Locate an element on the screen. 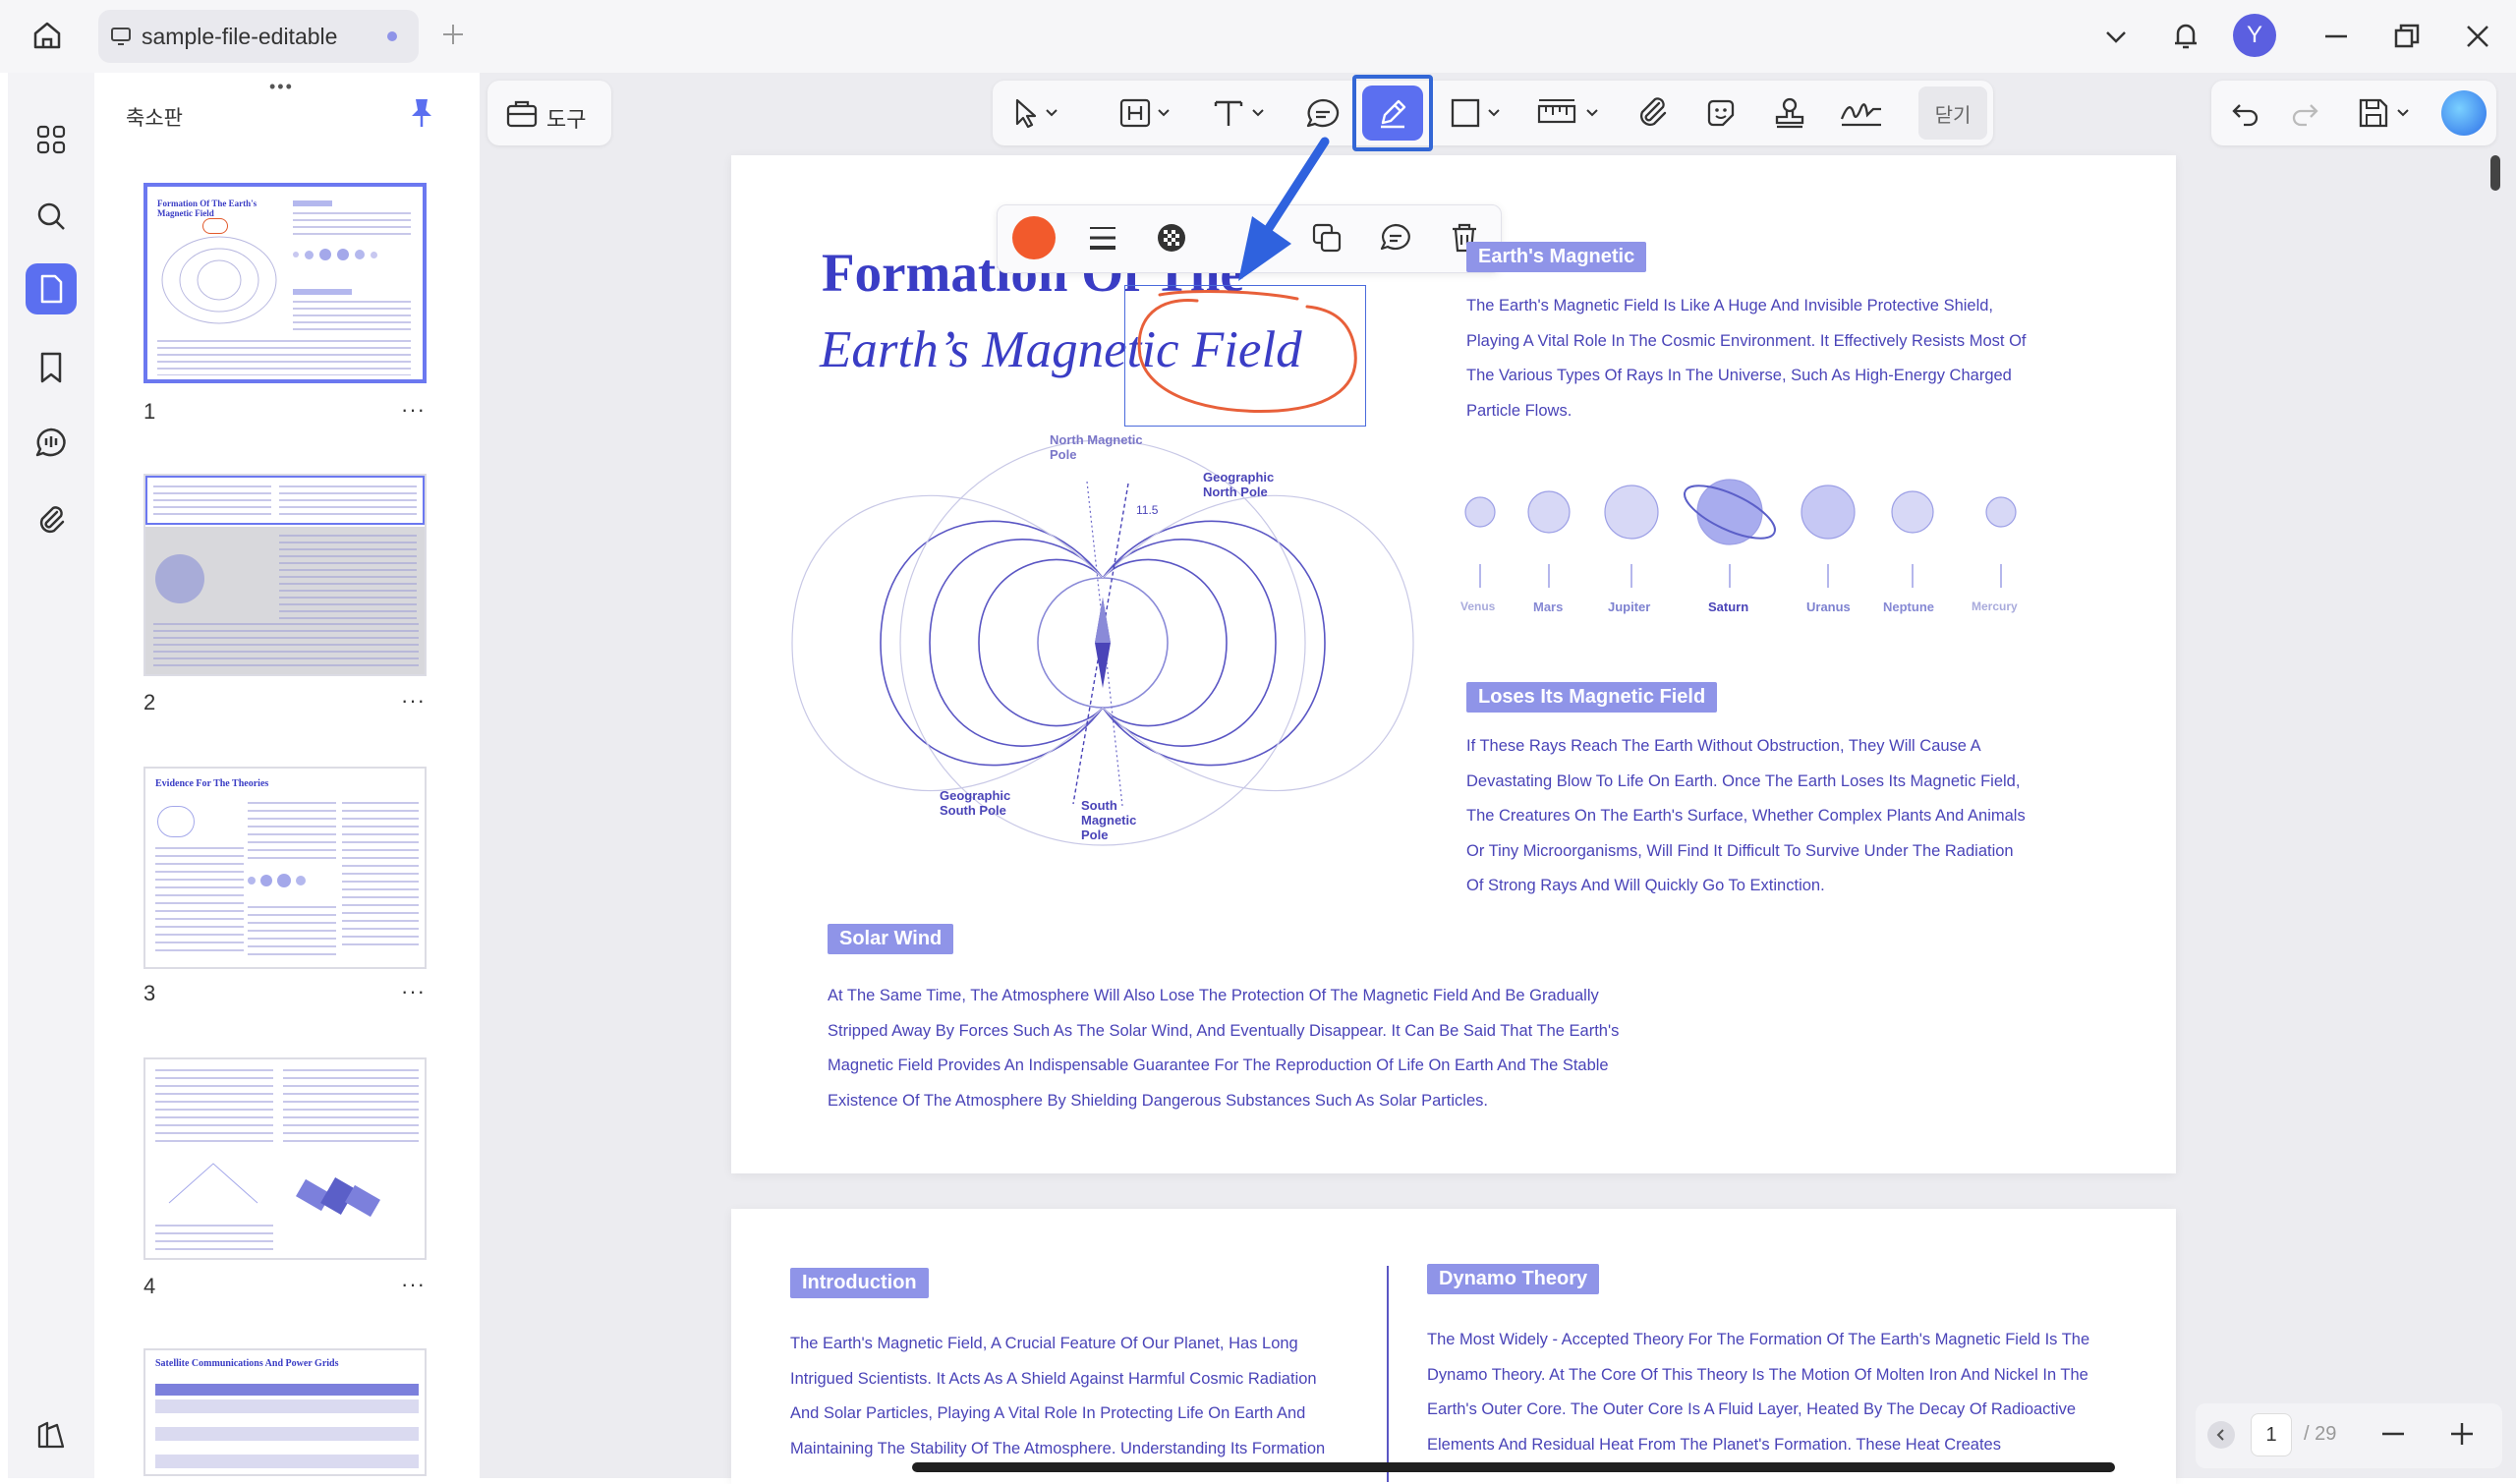 Image resolution: width=2516 pixels, height=1484 pixels. save-button is located at coordinates (2386, 113).